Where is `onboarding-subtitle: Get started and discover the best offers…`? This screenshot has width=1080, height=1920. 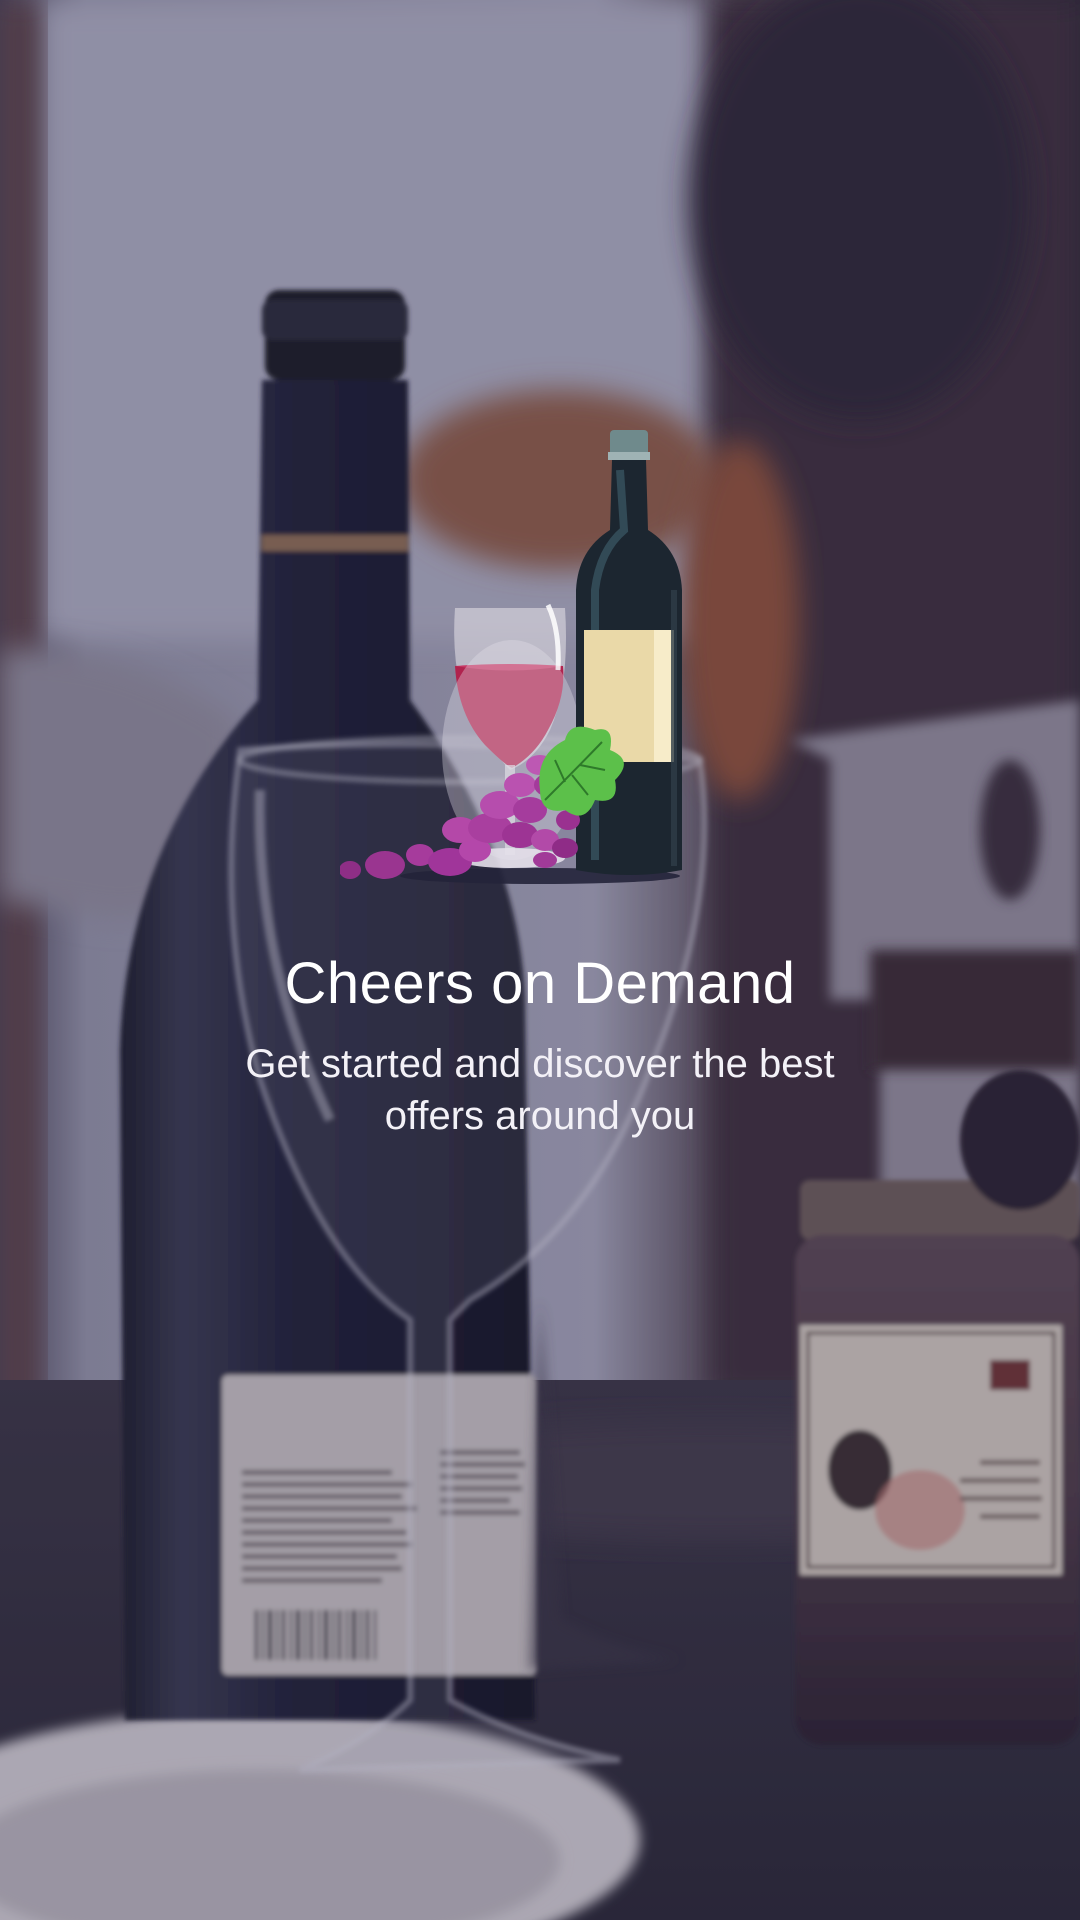
onboarding-subtitle: Get started and discover the best offers… is located at coordinates (540, 1090).